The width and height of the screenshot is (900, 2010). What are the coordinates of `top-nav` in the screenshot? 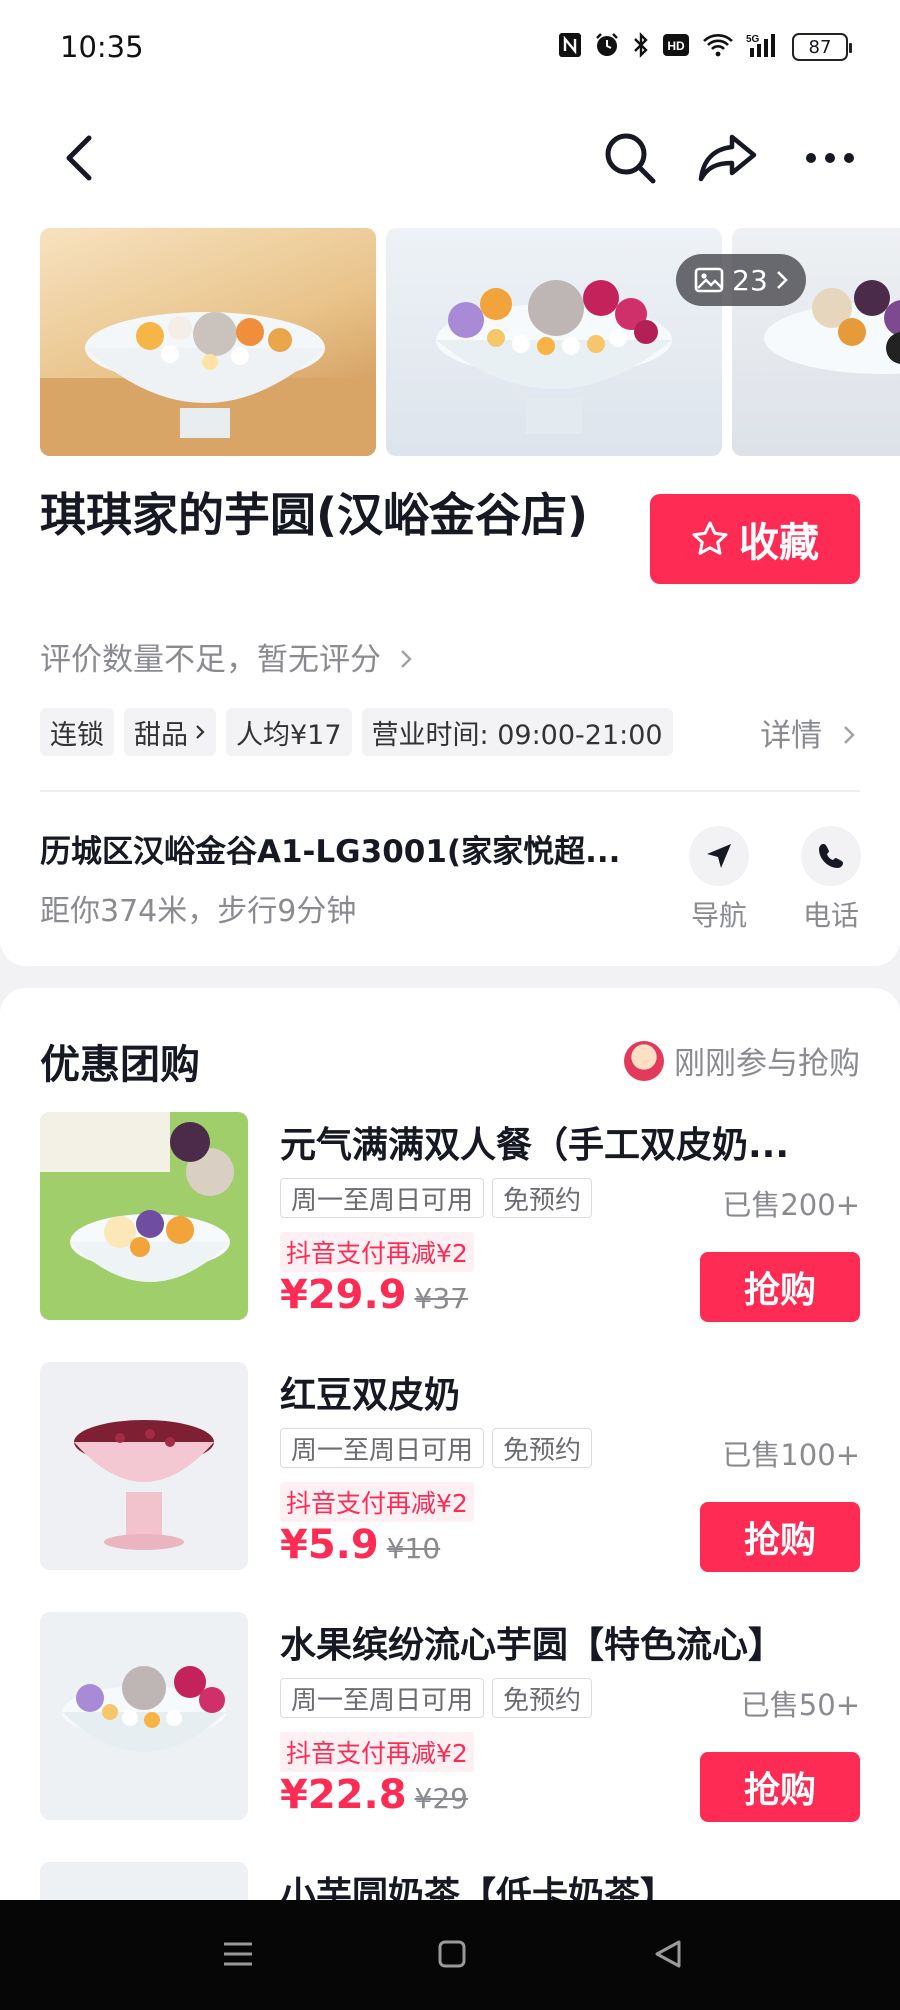 It's located at (450, 164).